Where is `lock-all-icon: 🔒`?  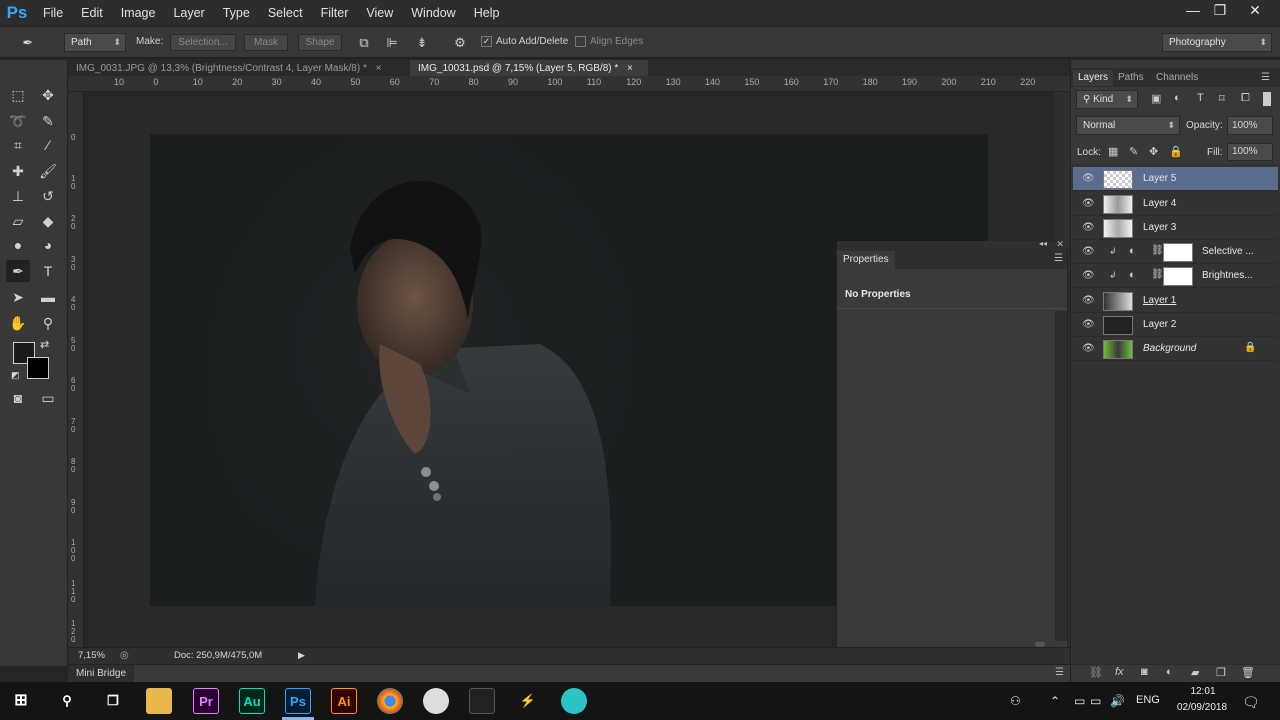 lock-all-icon: 🔒 is located at coordinates (1176, 151).